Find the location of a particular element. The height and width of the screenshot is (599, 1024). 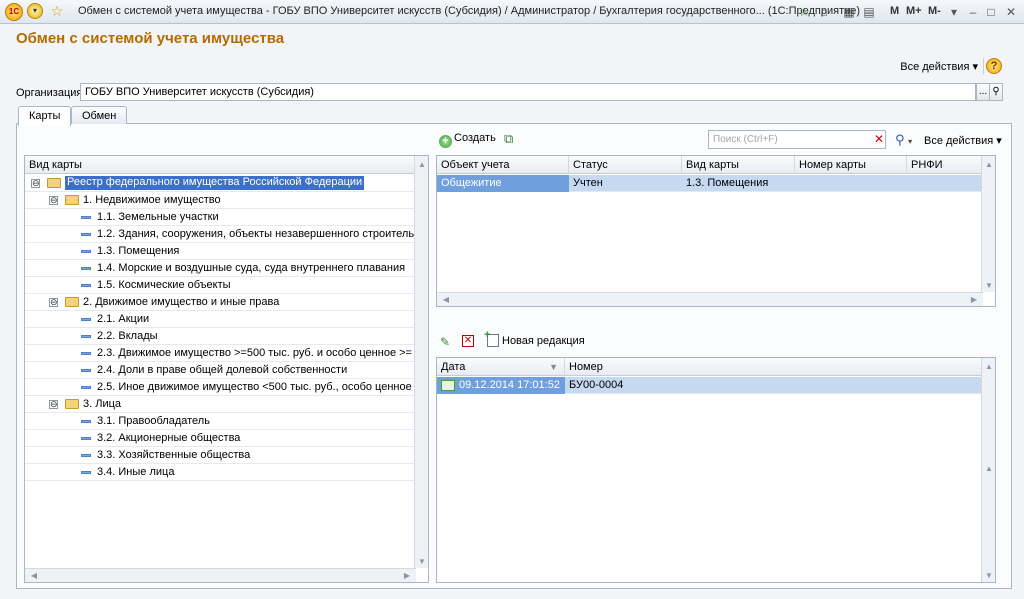

calculator-icon: ▦ is located at coordinates (849, 12).